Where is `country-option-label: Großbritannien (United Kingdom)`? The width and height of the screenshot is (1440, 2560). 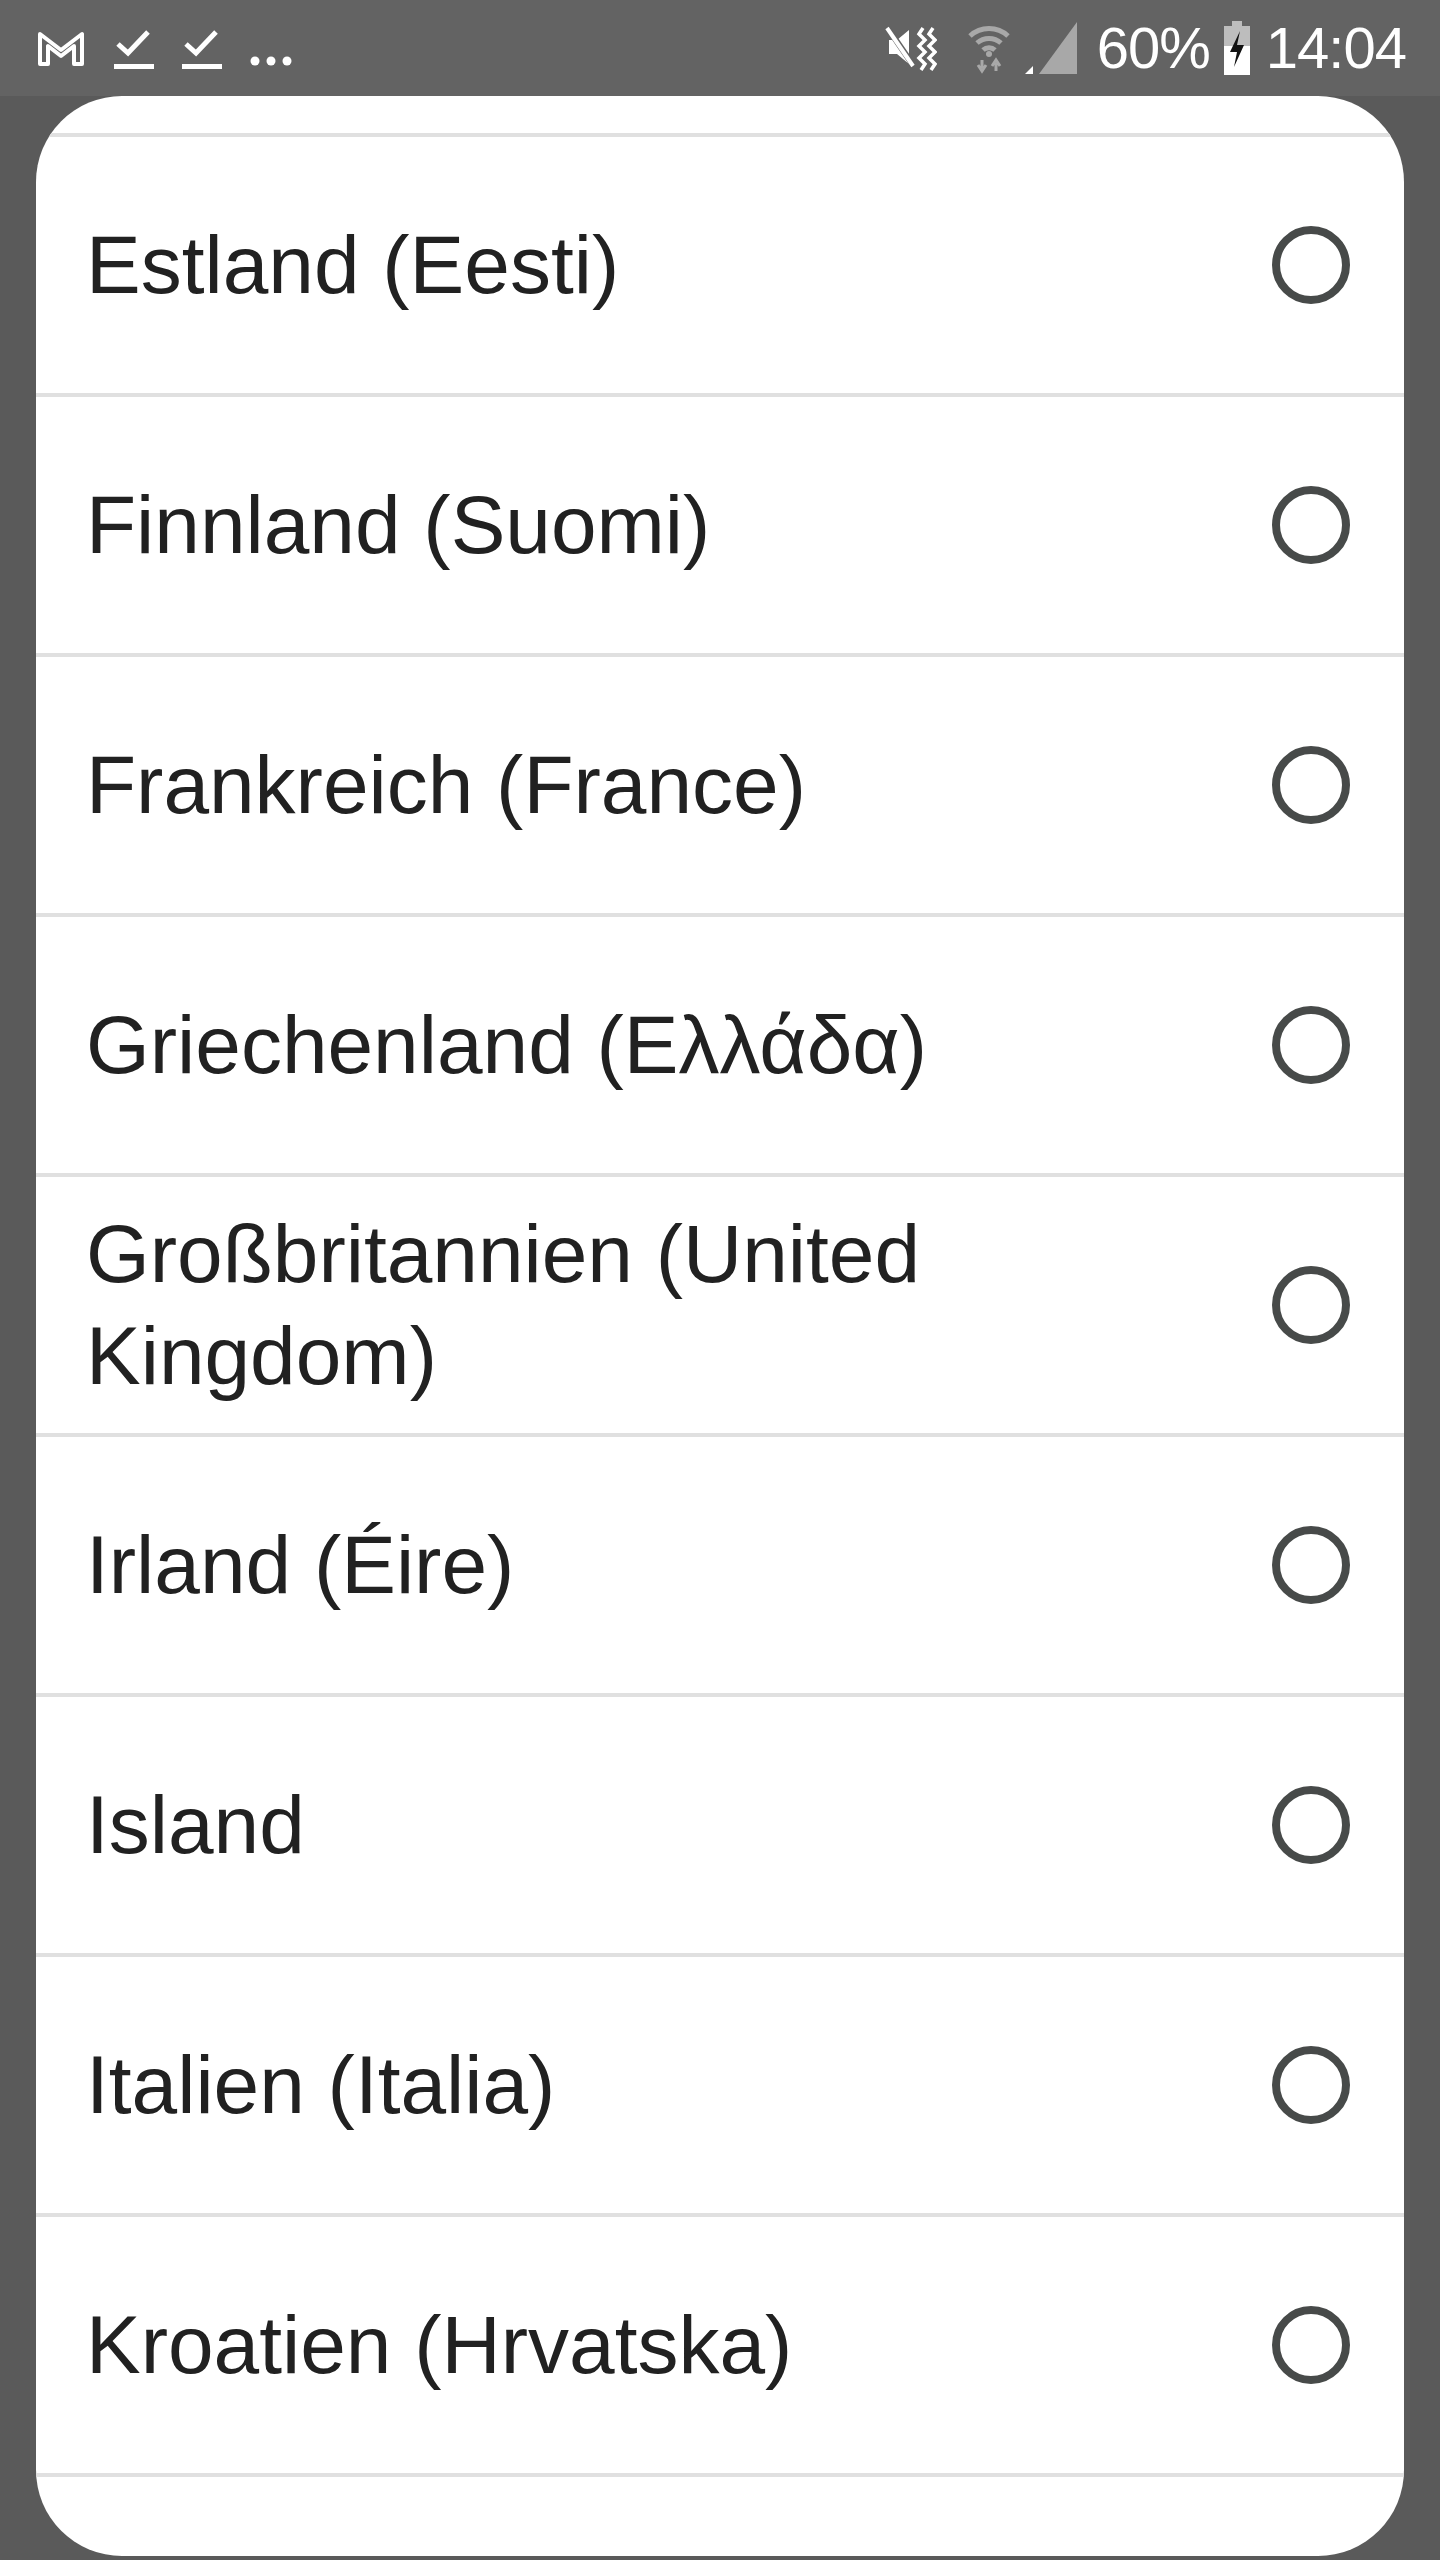 country-option-label: Großbritannien (United Kingdom) is located at coordinates (631, 1305).